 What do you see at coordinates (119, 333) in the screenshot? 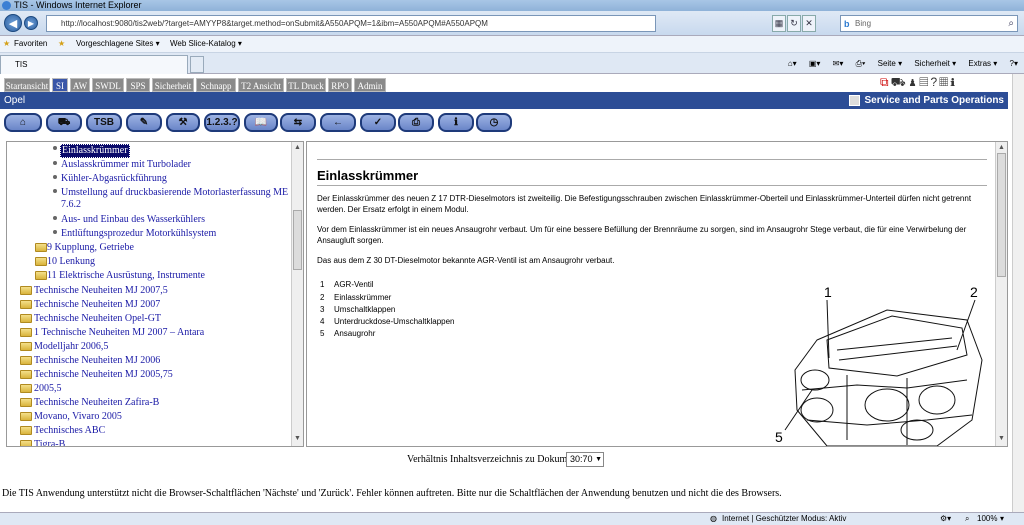
I see `tree-folder: 1 Technische Neuheiten MJ 2007 – Antara` at bounding box center [119, 333].